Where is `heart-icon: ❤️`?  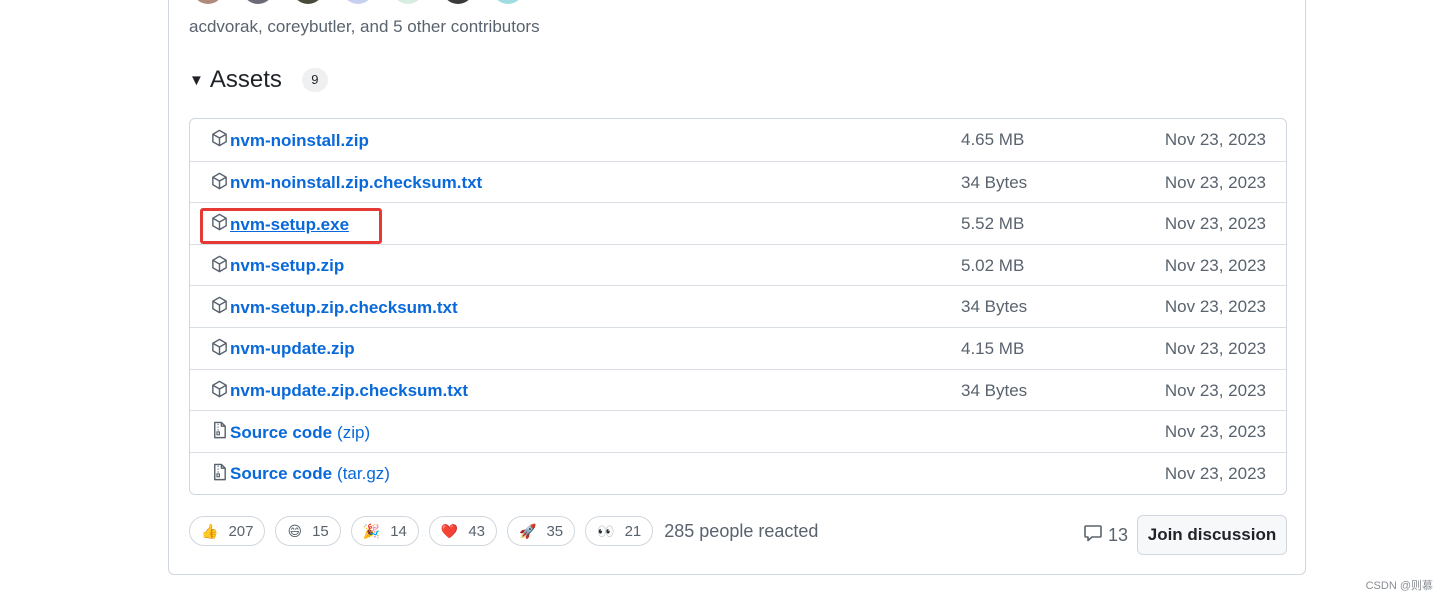 heart-icon: ❤️ is located at coordinates (449, 530).